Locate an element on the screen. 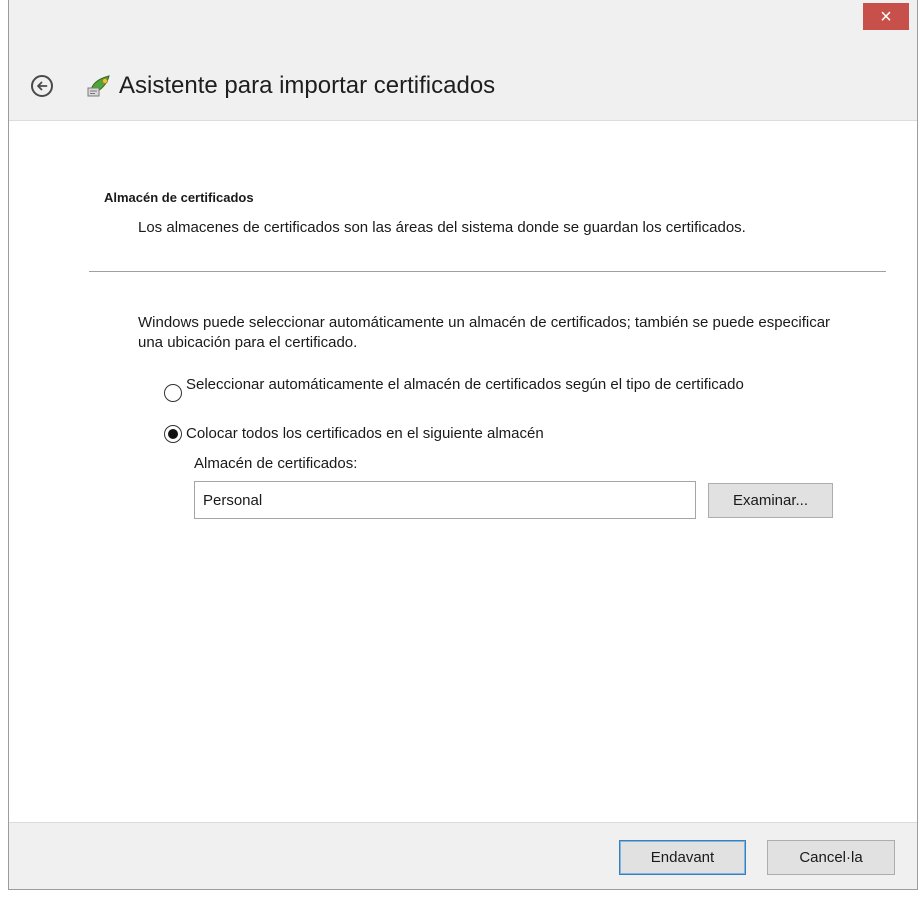 This screenshot has width=919, height=900. cancel-button: Cancel·la is located at coordinates (831, 857).